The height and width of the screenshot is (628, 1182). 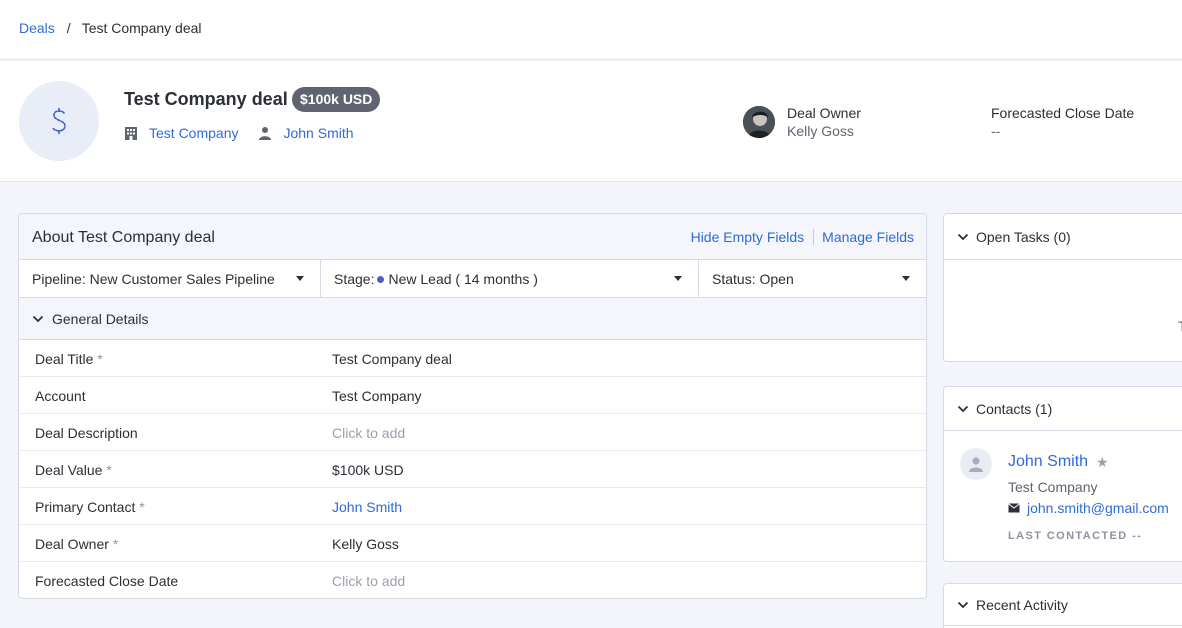 I want to click on status-select: Status: Open, so click(x=812, y=278).